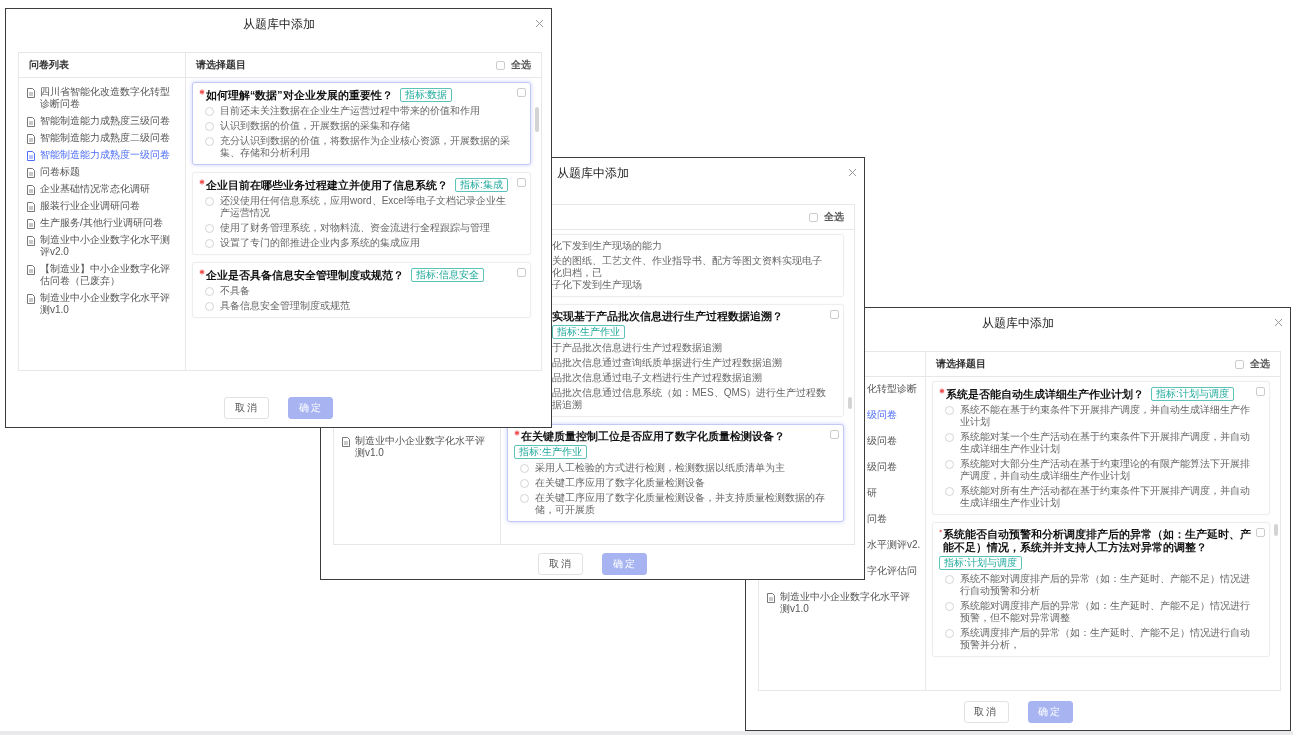  Describe the element at coordinates (1097, 612) in the screenshot. I see `answer-option: 系统能对调度排产后的异常（如：生产延时、产能不足）情况进行预警，但不能对异常调整` at that location.